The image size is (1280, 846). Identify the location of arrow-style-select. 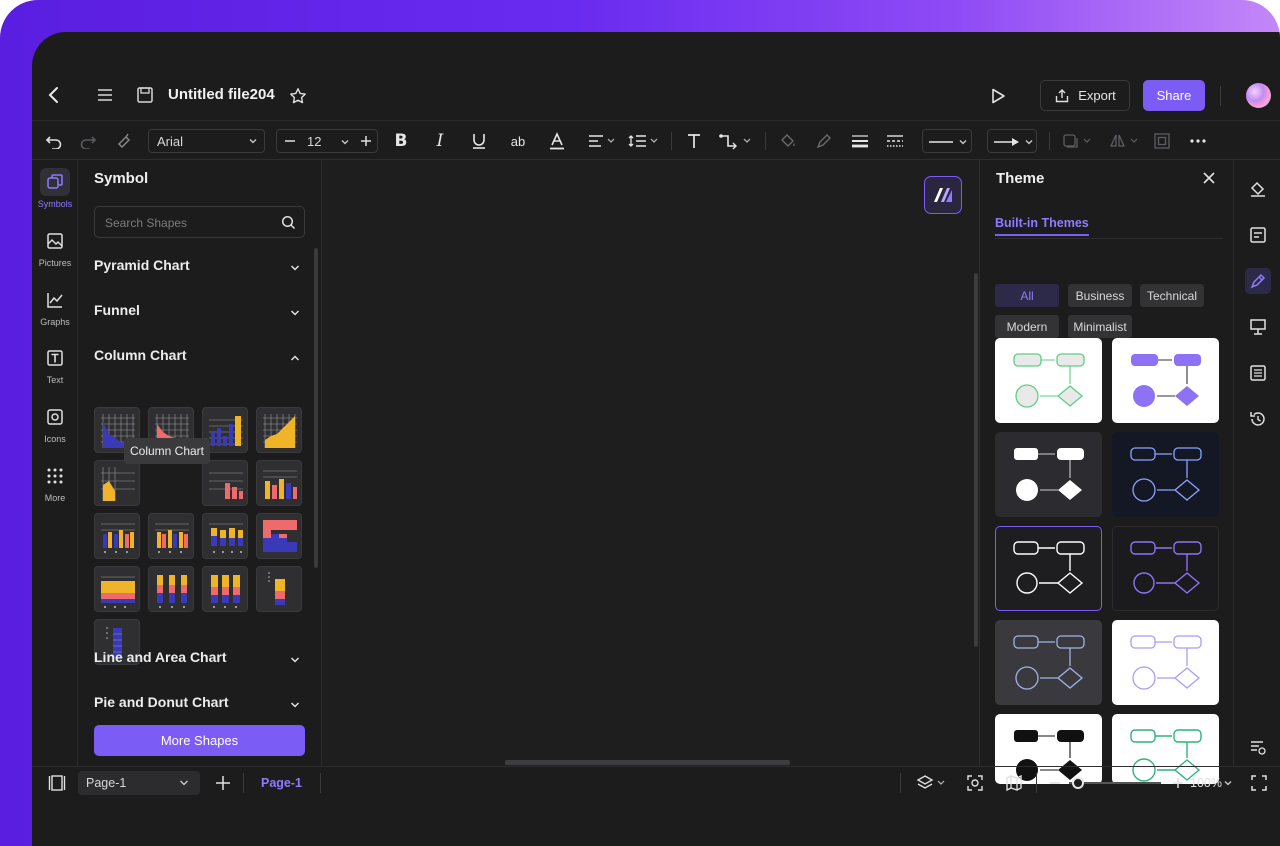
(1012, 141).